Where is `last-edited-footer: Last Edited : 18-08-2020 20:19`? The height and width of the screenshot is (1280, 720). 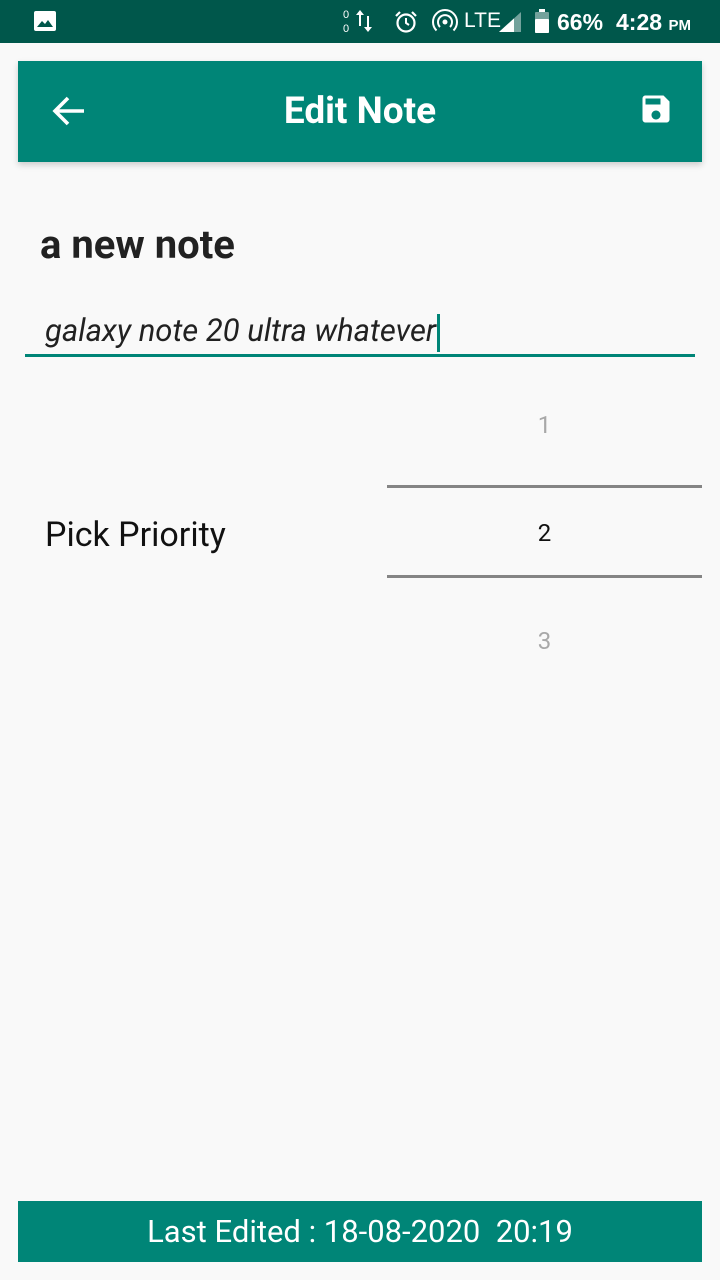
last-edited-footer: Last Edited : 18-08-2020 20:19 is located at coordinates (360, 1231).